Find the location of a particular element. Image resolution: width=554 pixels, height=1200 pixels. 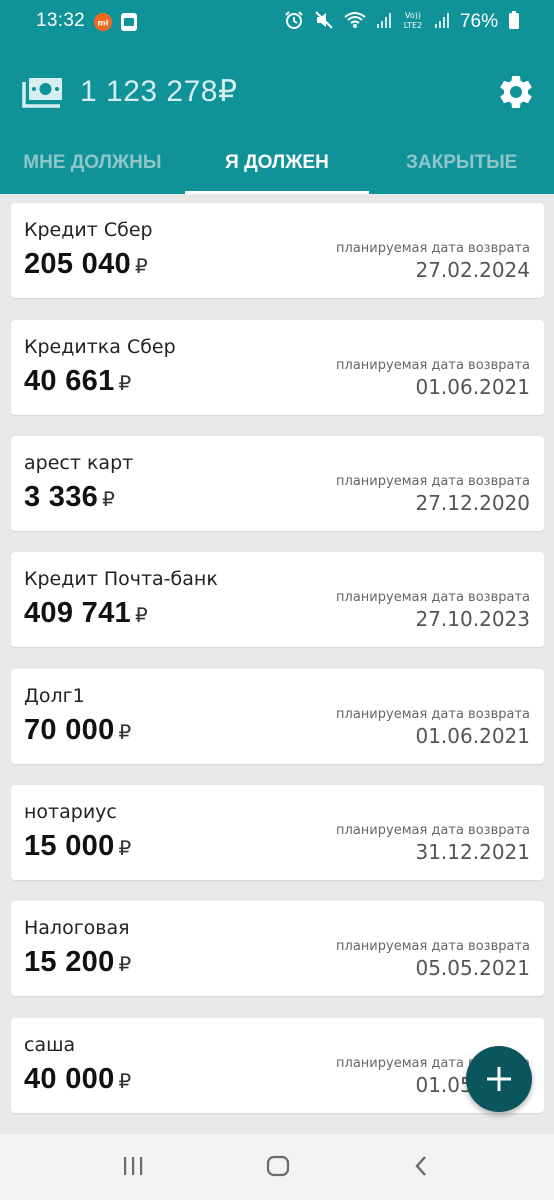

app-header: 1 123 278₽ is located at coordinates (277, 94).